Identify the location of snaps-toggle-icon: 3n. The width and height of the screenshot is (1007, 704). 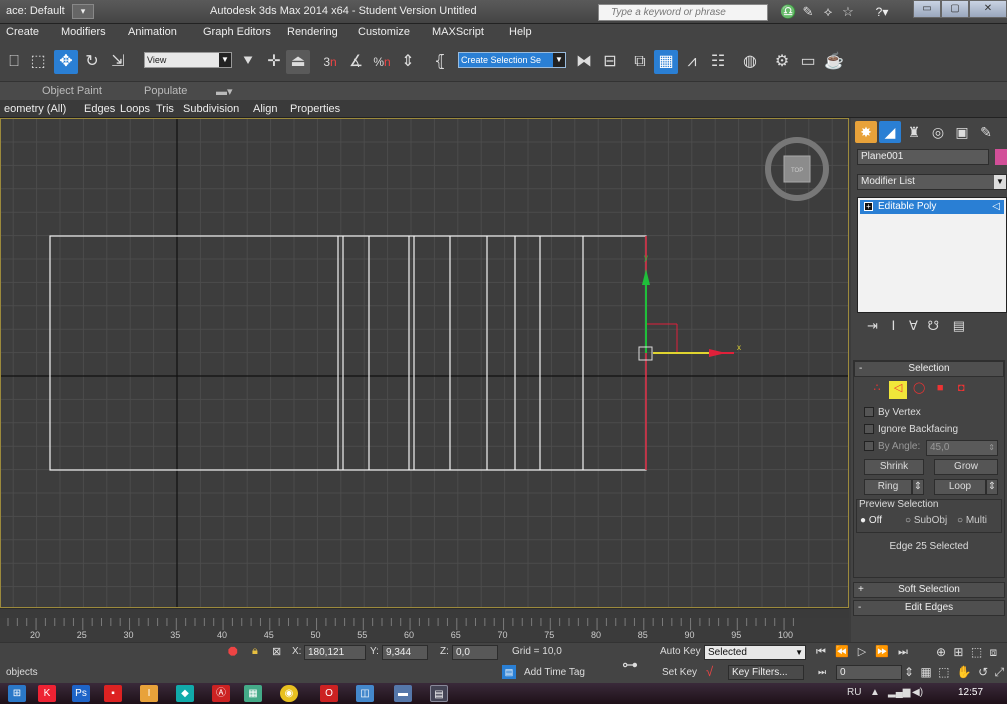
(330, 62).